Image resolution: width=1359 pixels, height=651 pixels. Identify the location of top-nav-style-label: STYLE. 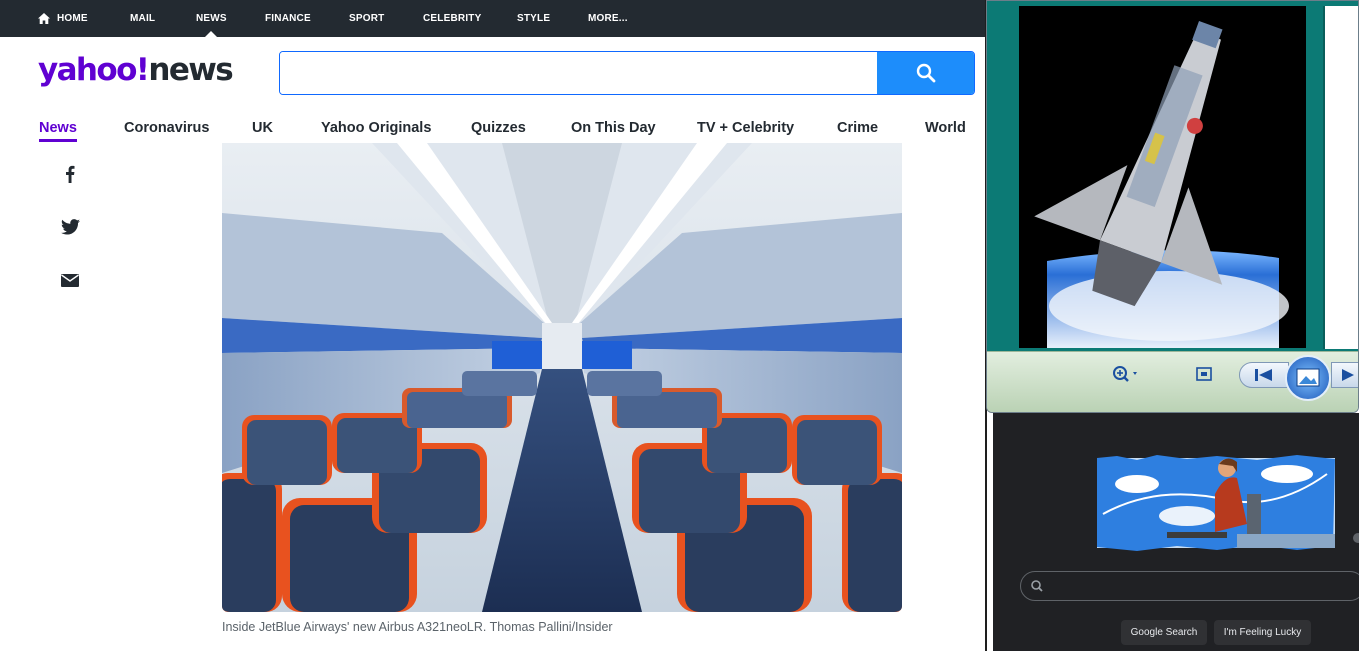
(534, 18).